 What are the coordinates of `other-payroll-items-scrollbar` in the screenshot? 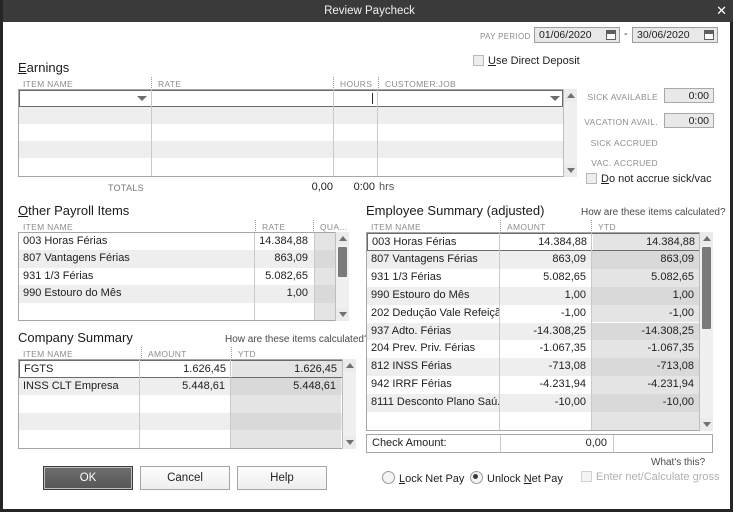 It's located at (342, 276).